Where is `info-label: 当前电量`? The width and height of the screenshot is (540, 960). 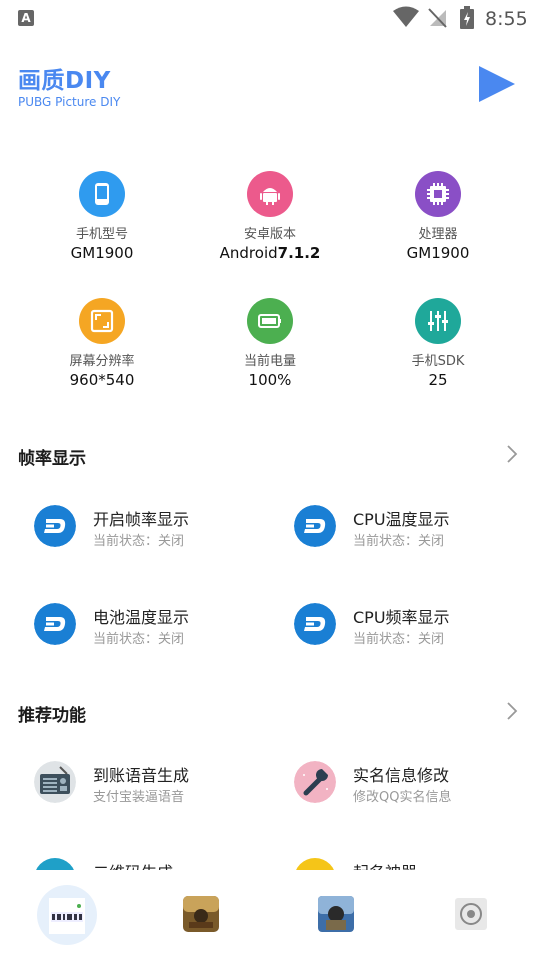
info-label: 当前电量 is located at coordinates (269, 361).